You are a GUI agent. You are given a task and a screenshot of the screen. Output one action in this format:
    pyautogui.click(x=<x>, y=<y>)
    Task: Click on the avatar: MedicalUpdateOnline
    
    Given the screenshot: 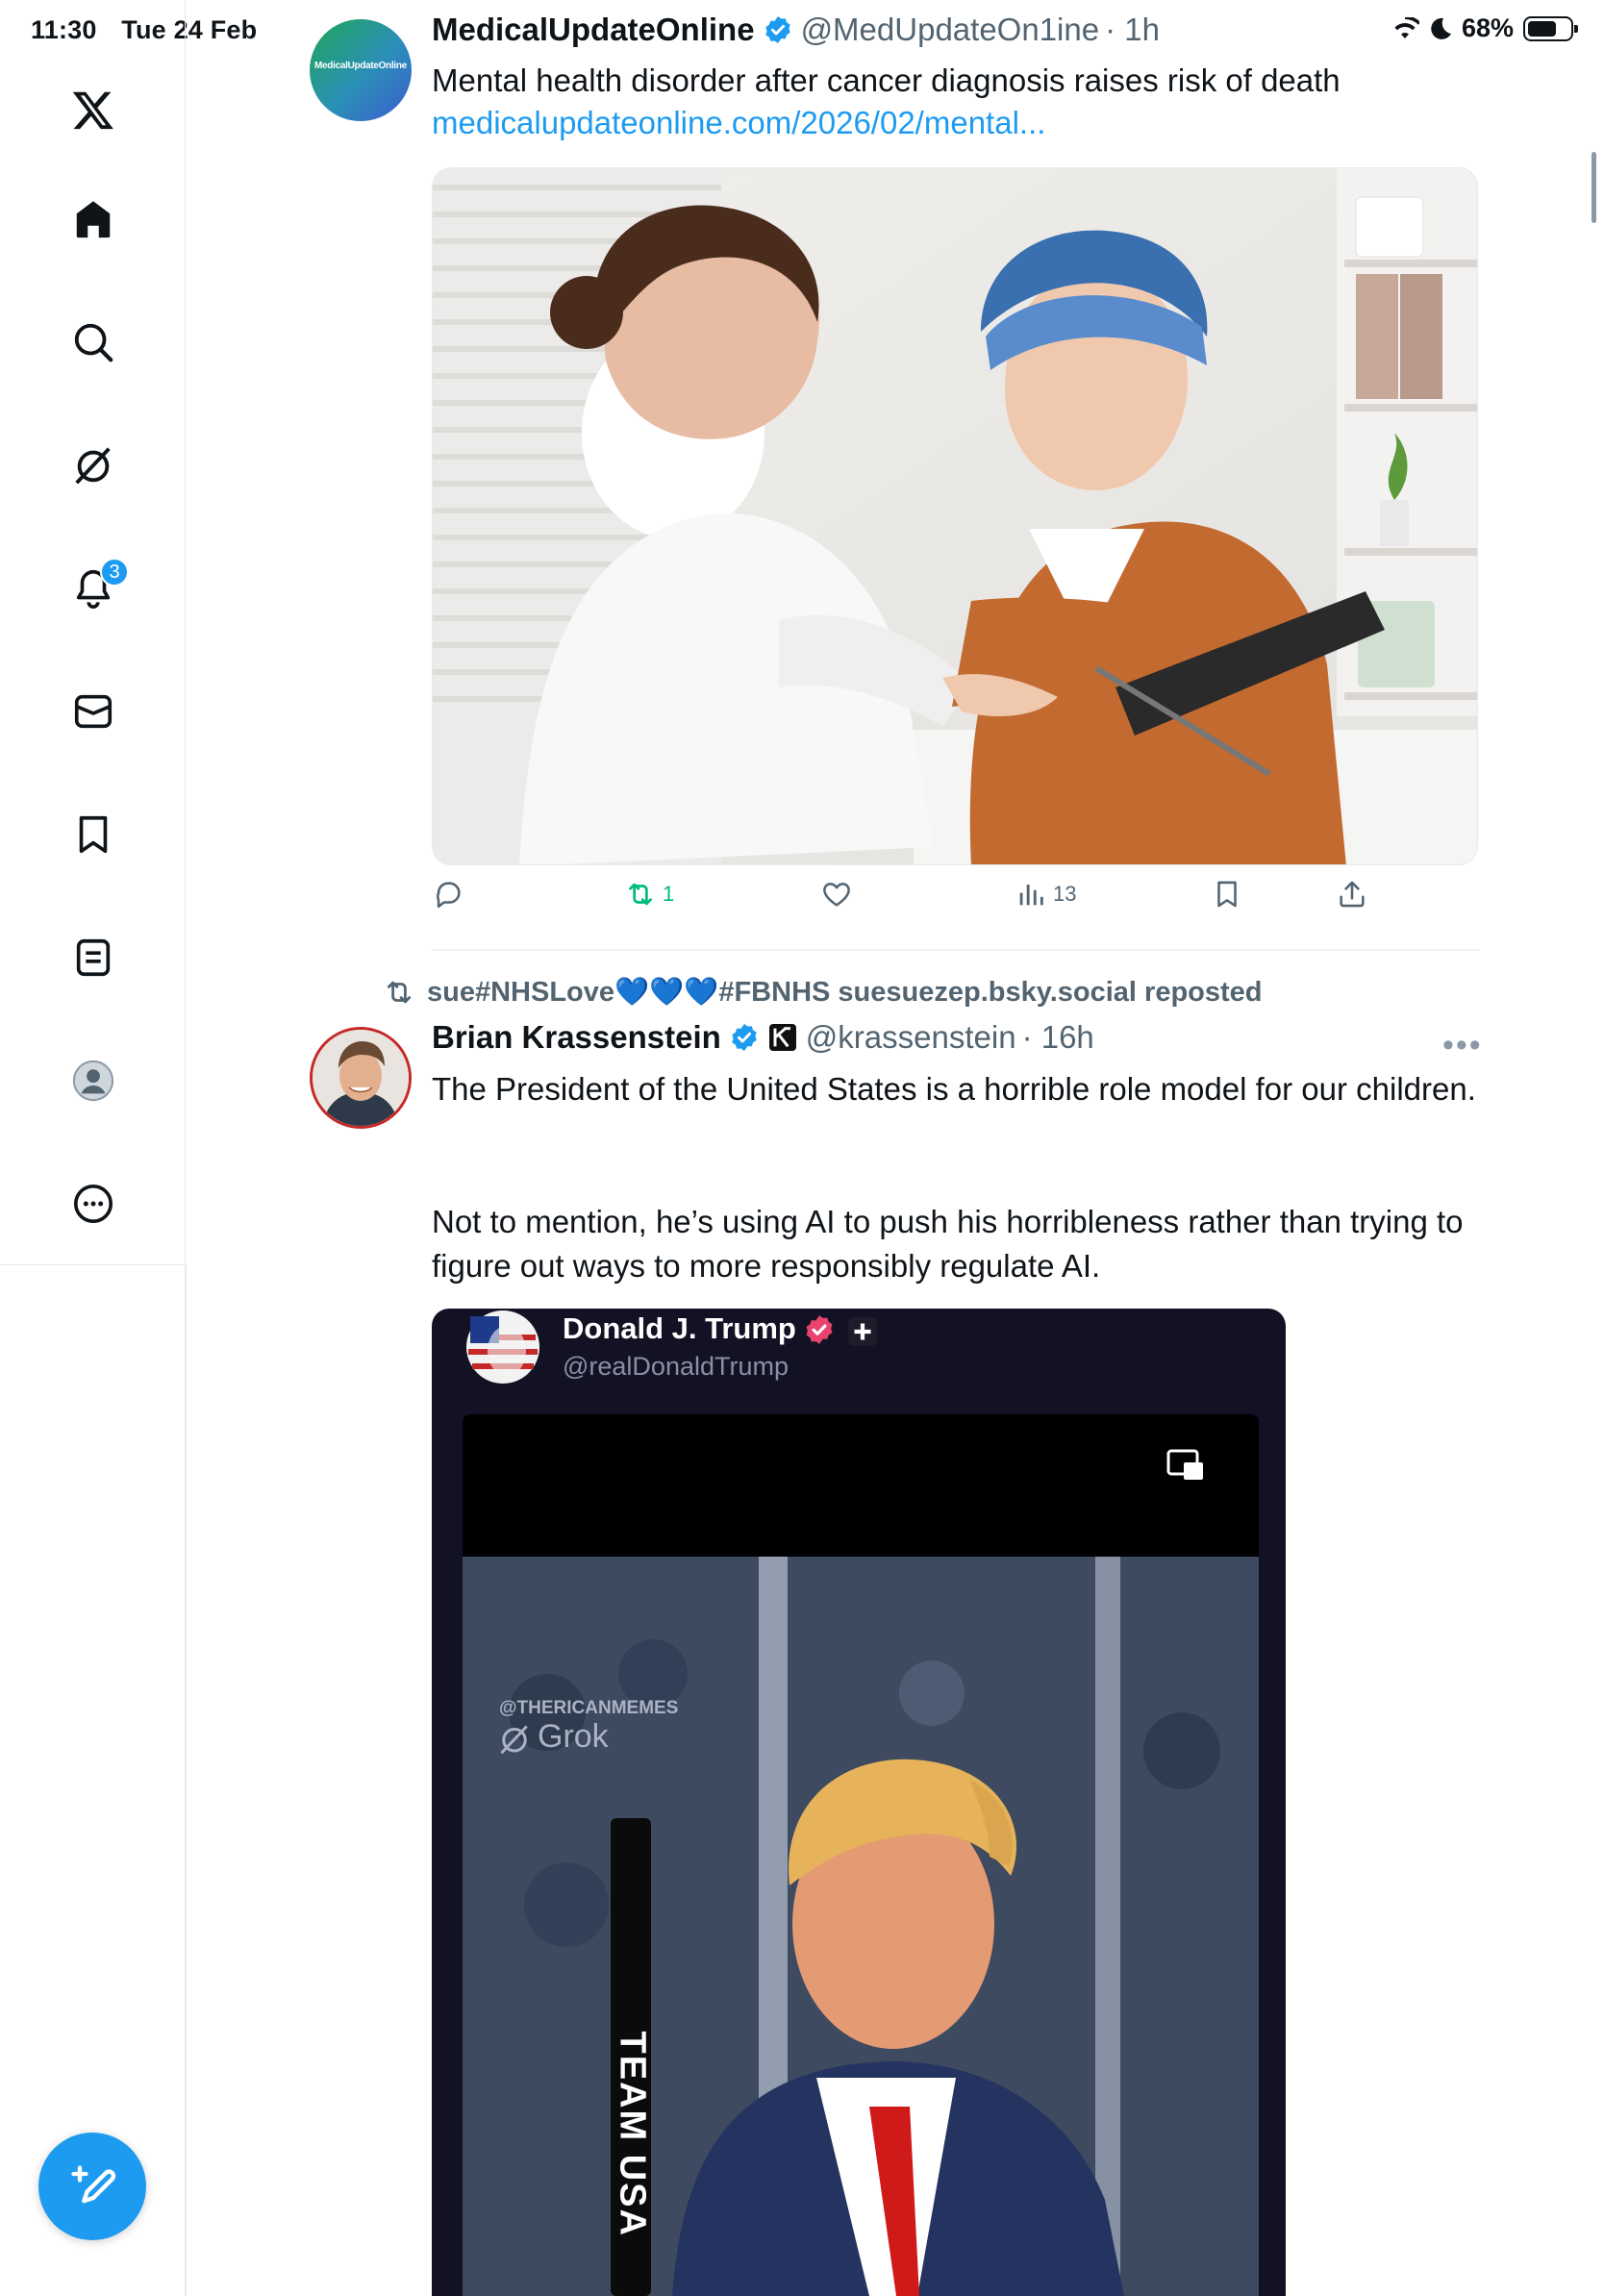 What is the action you would take?
    pyautogui.click(x=361, y=70)
    